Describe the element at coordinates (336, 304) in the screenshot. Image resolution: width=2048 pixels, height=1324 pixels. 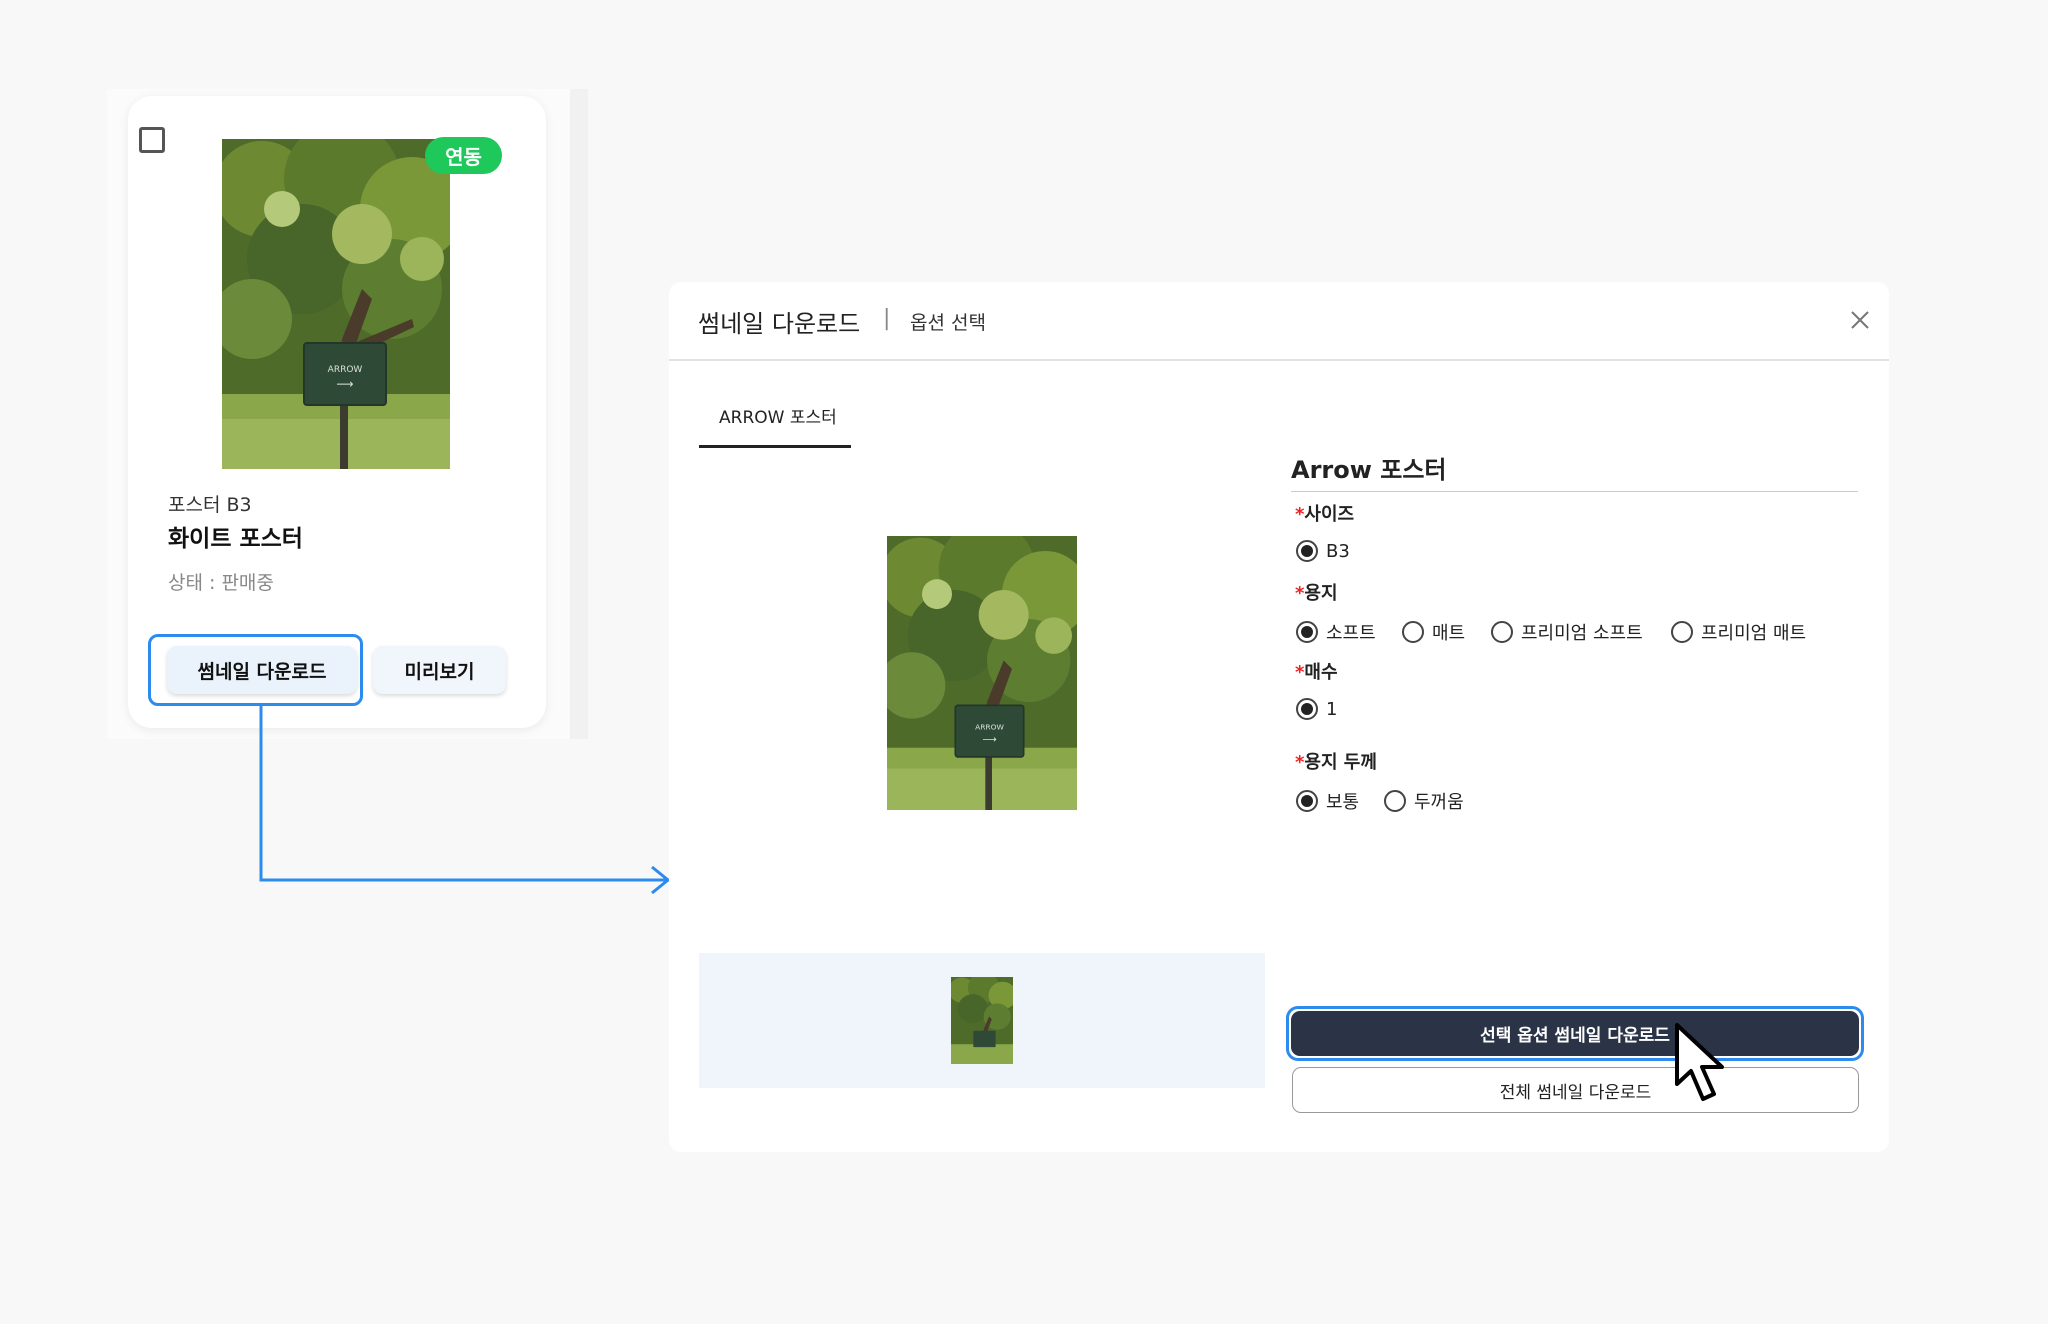
I see `product-image: ARROW ⟶` at that location.